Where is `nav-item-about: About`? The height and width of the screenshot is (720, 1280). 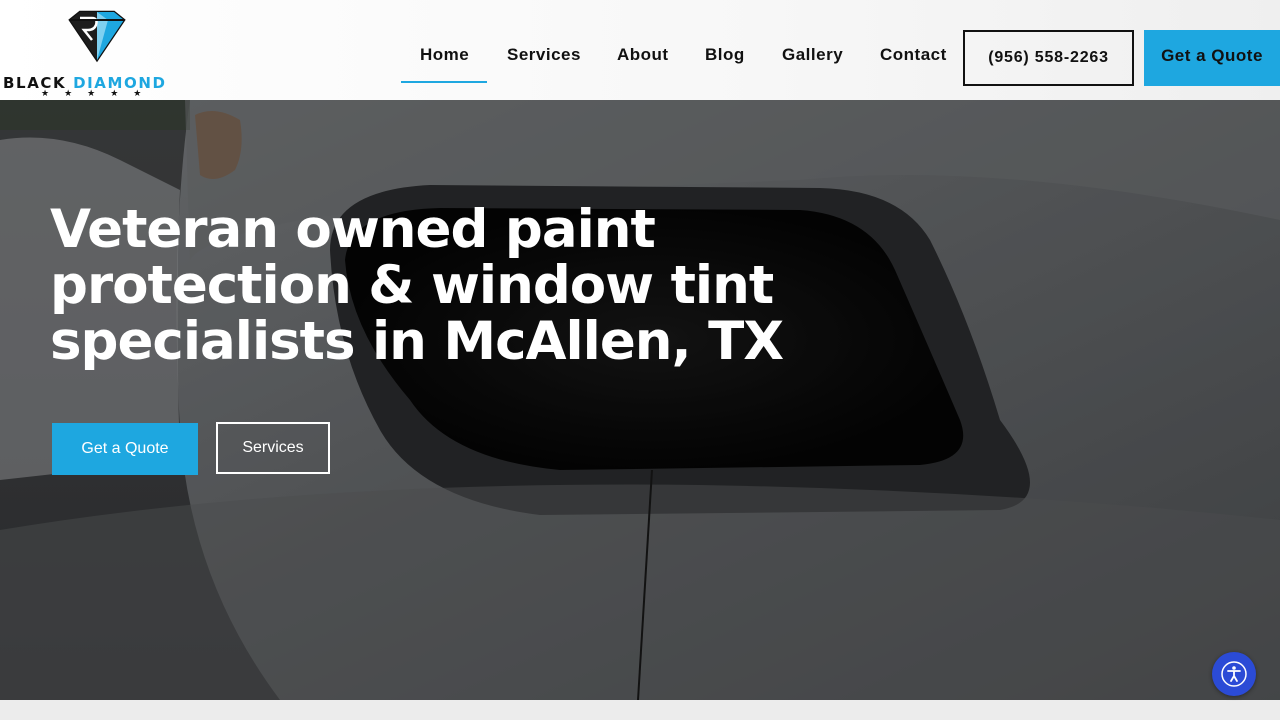
nav-item-about: About is located at coordinates (643, 56).